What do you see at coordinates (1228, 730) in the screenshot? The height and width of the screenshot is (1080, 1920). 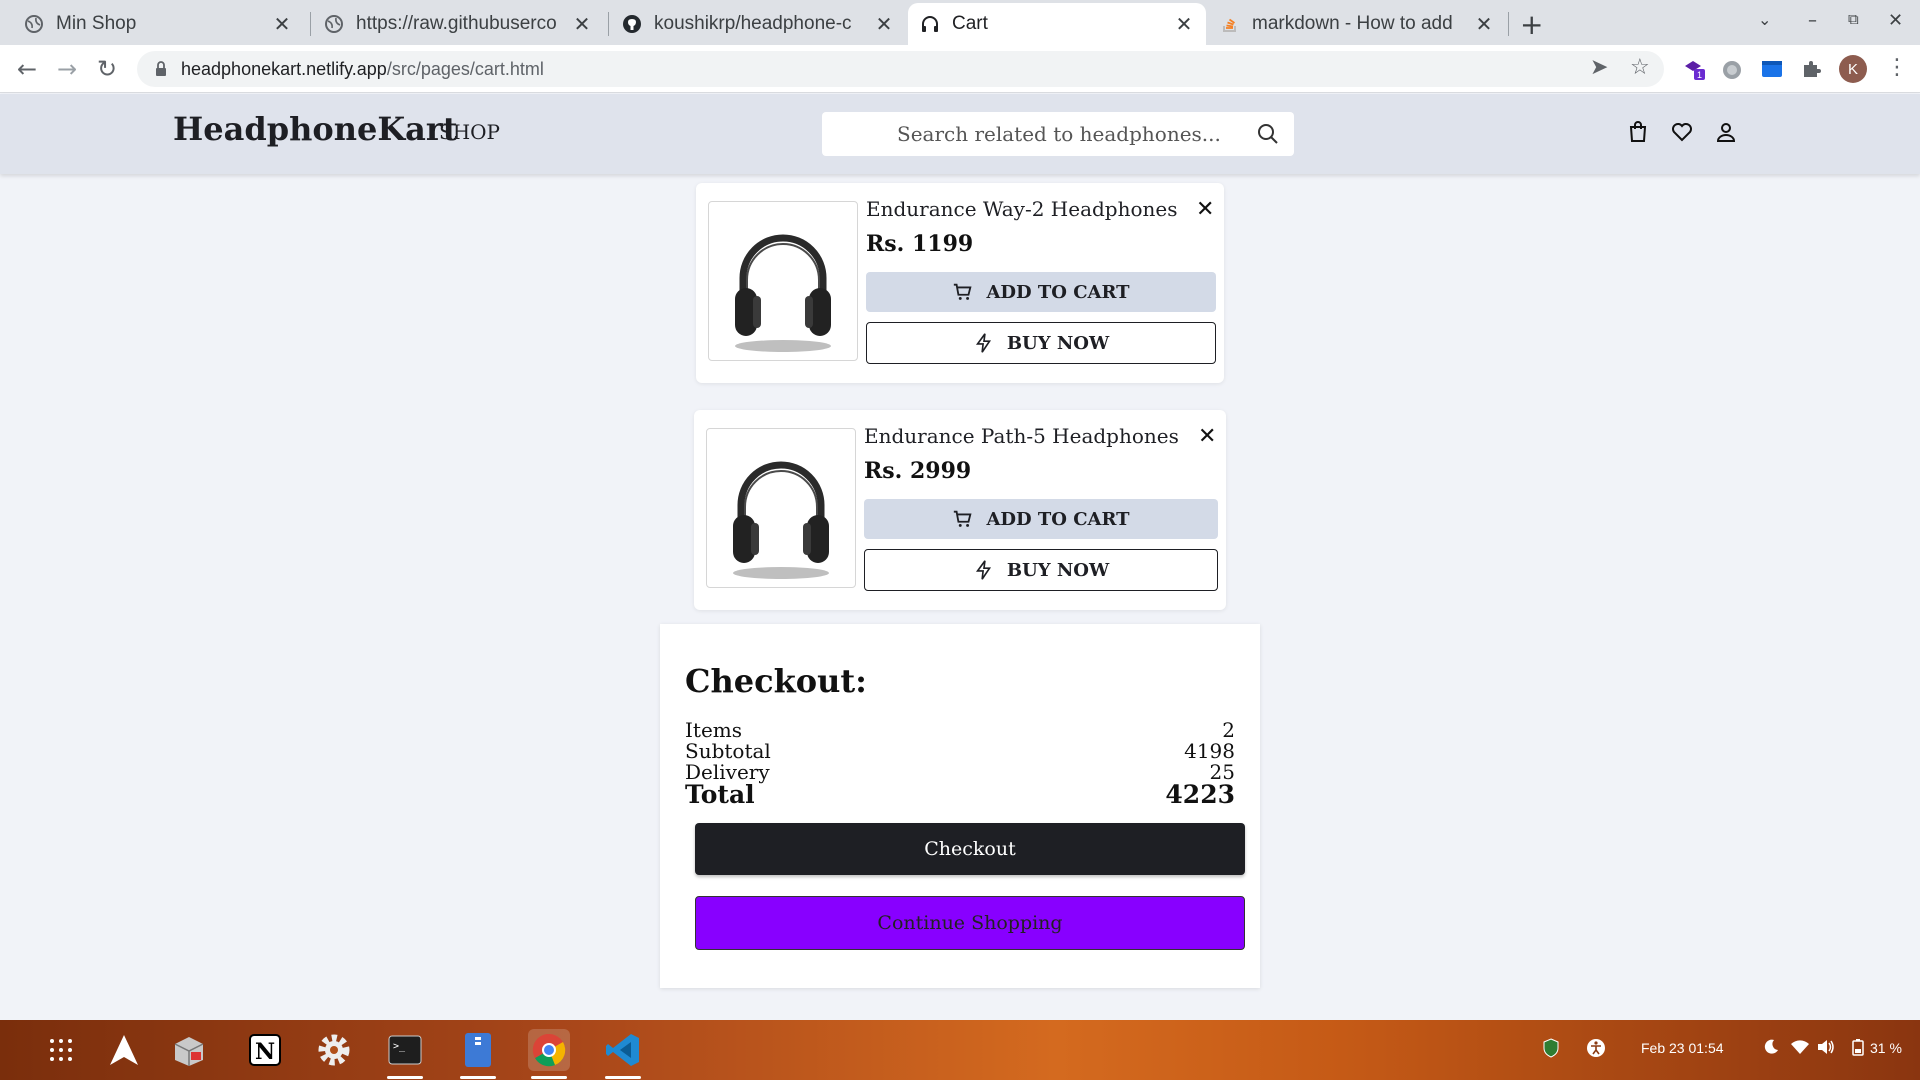 I see `summary-value: 2` at bounding box center [1228, 730].